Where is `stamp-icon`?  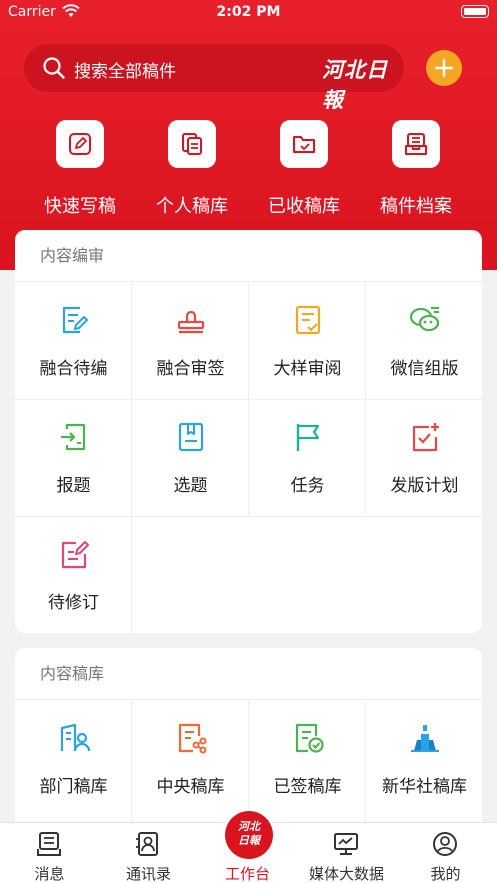 stamp-icon is located at coordinates (191, 322).